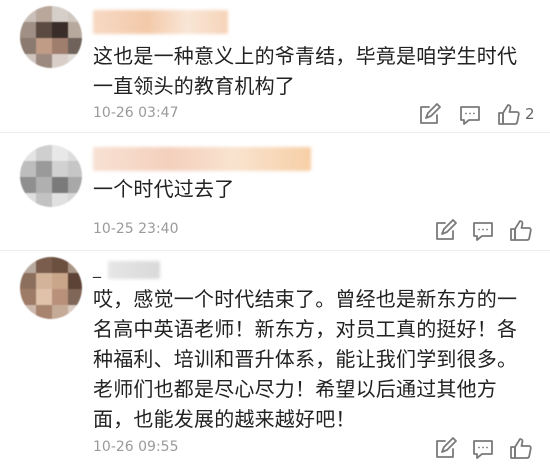  What do you see at coordinates (136, 229) in the screenshot?
I see `comment-timestamp: 10-25 23:40` at bounding box center [136, 229].